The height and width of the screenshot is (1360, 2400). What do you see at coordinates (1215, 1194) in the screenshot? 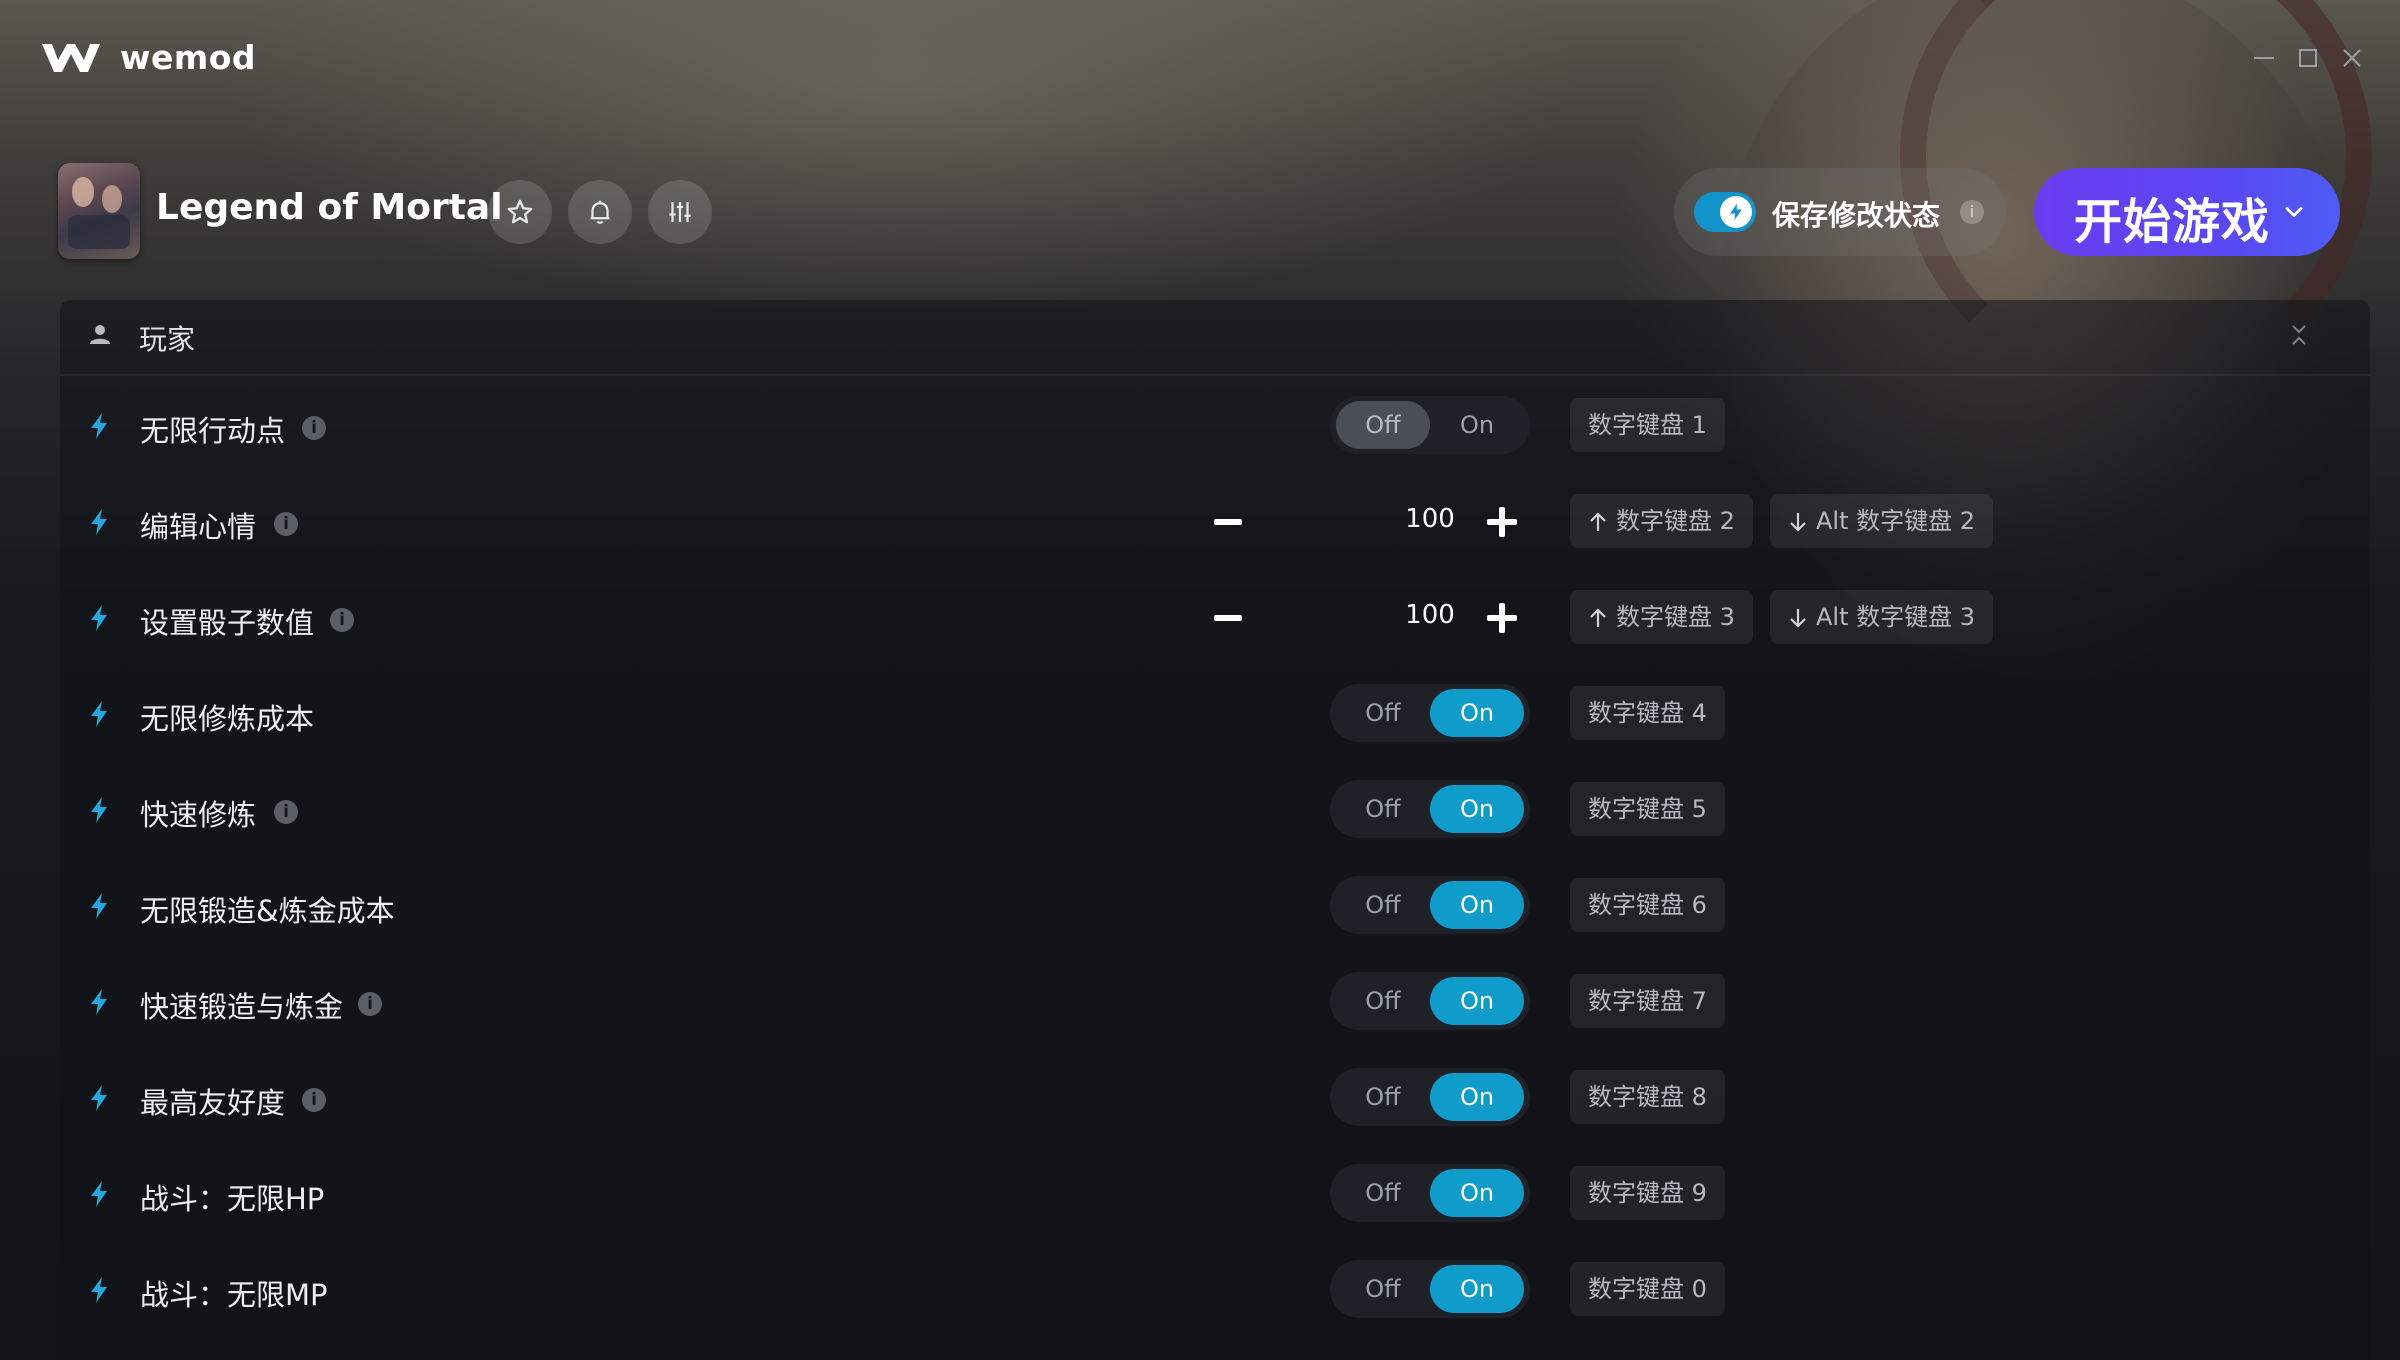
I see `cheat-row: 战斗：无限HP Off On 数字键盘 9` at bounding box center [1215, 1194].